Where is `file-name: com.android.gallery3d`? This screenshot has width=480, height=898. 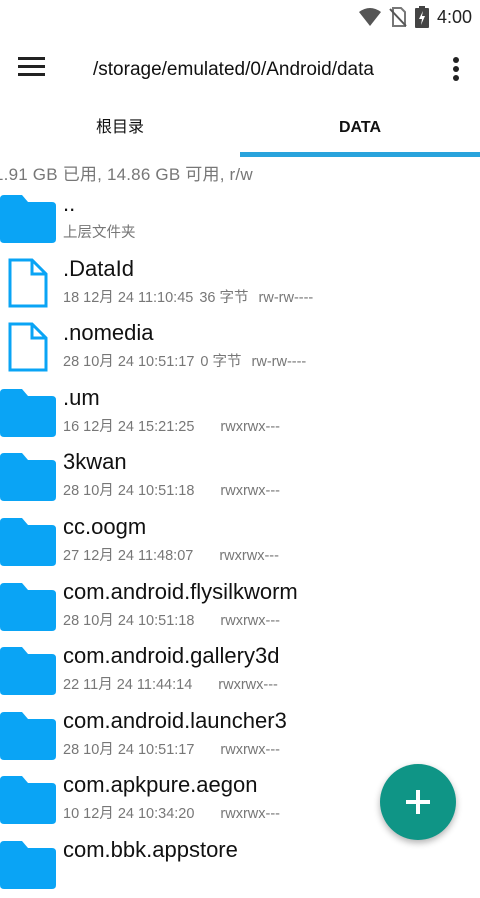 file-name: com.android.gallery3d is located at coordinates (171, 656).